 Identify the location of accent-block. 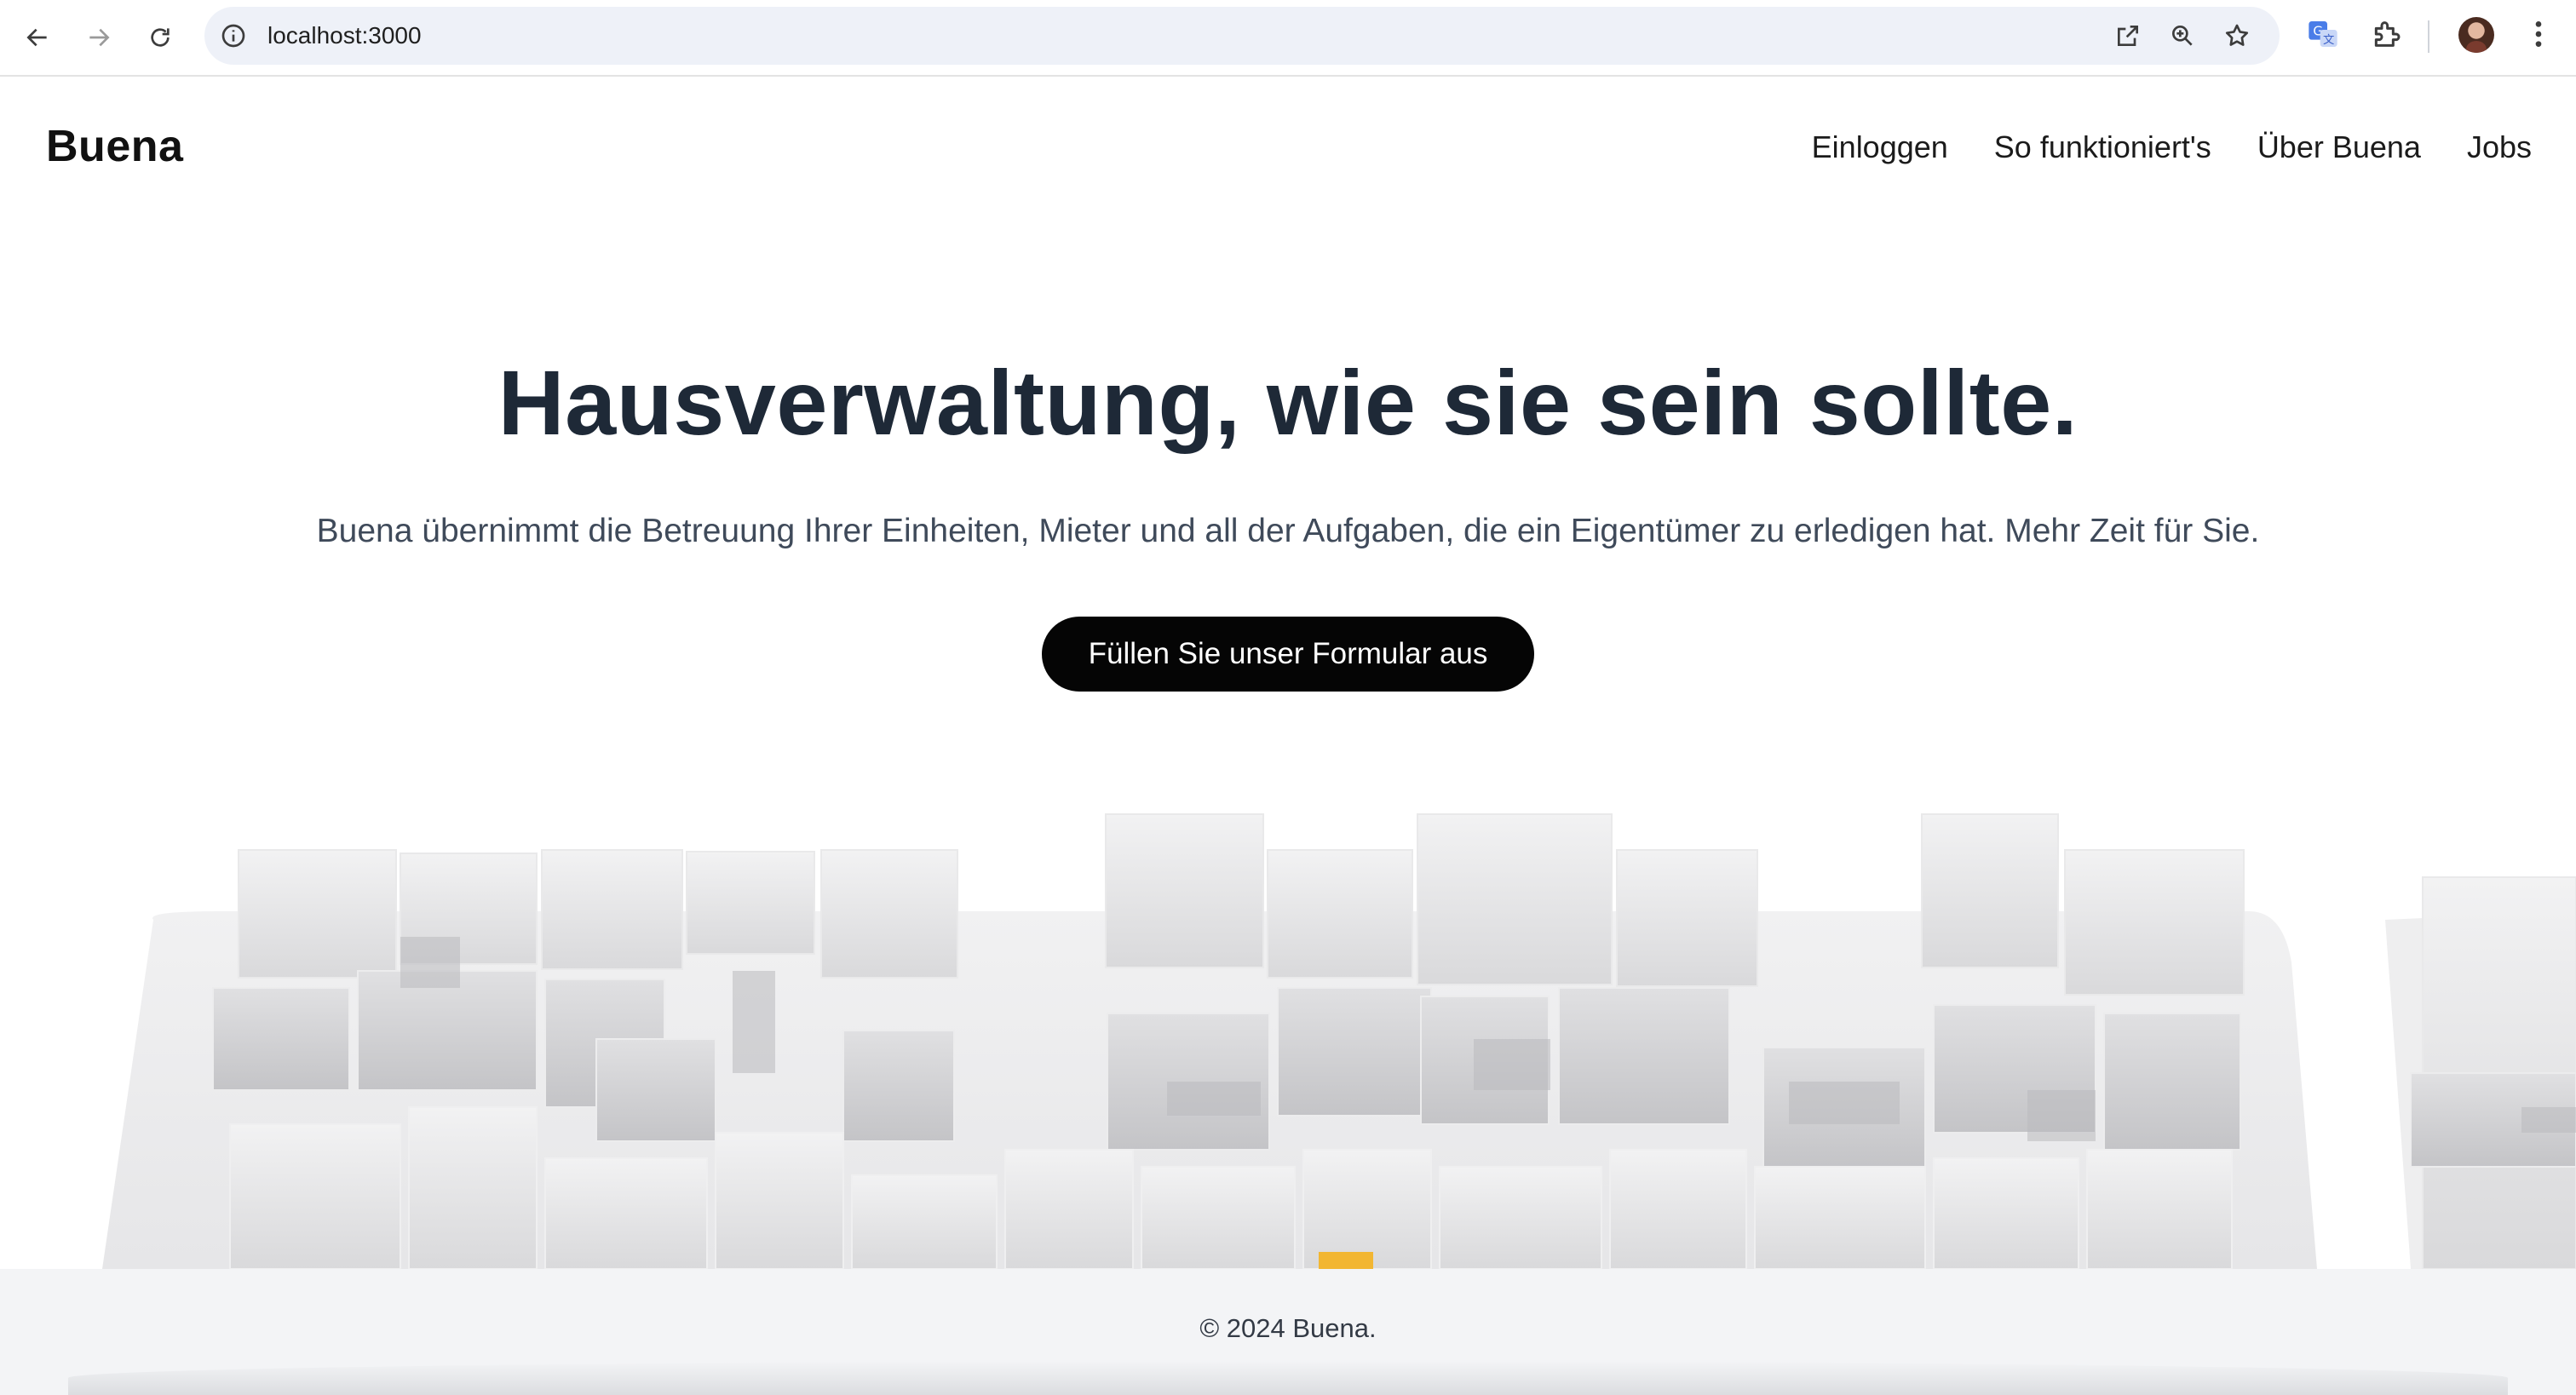
(1346, 1260).